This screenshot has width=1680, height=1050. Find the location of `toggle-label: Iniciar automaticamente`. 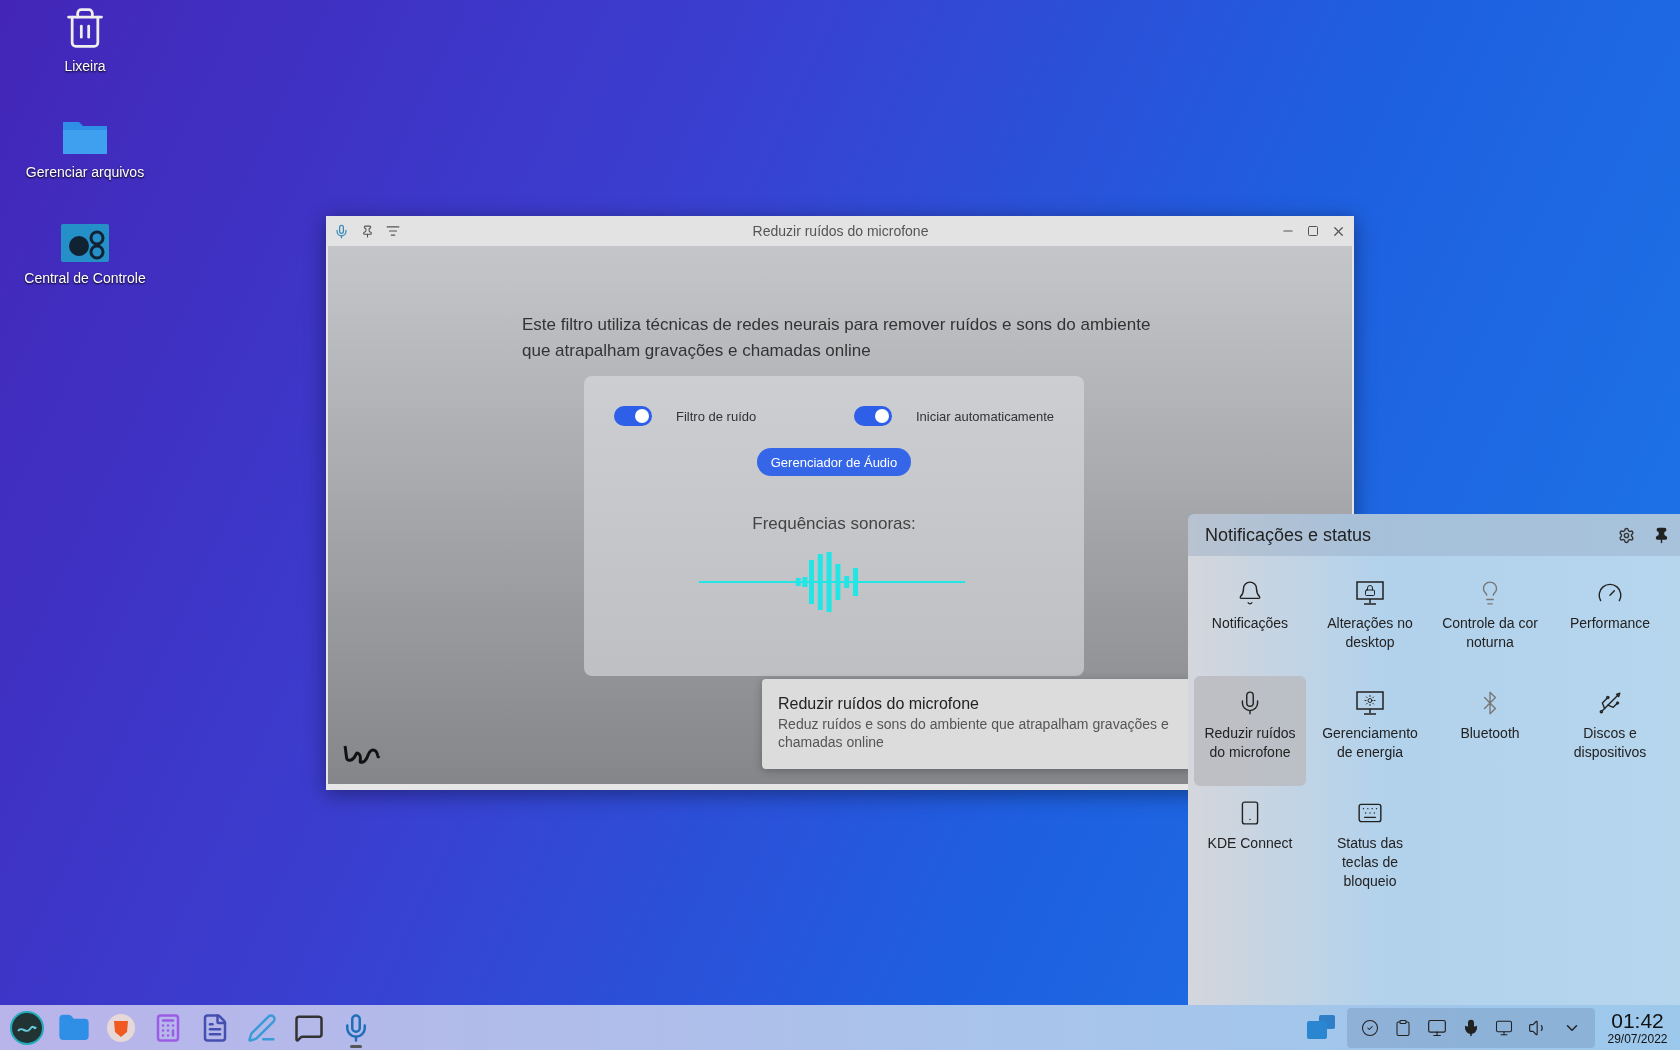

toggle-label: Iniciar automaticamente is located at coordinates (985, 416).